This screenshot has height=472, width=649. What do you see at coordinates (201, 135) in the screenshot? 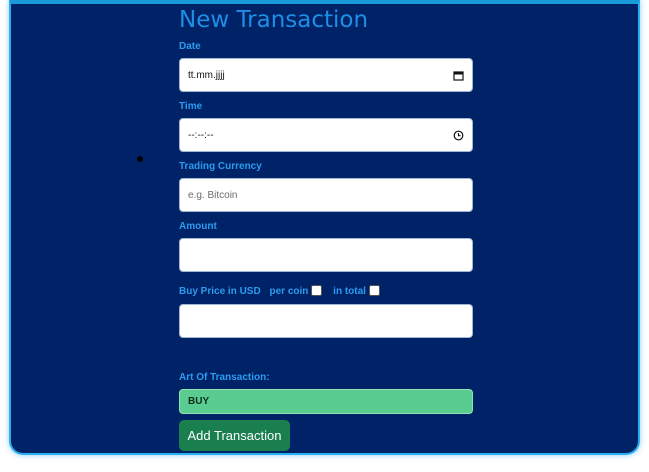
I see `time-value: --:--:--` at bounding box center [201, 135].